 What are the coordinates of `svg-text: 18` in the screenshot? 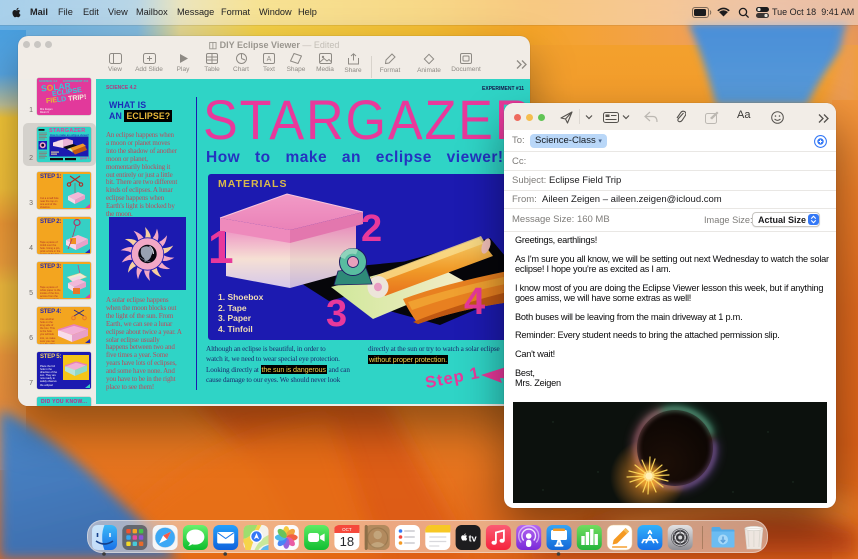 It's located at (346, 541).